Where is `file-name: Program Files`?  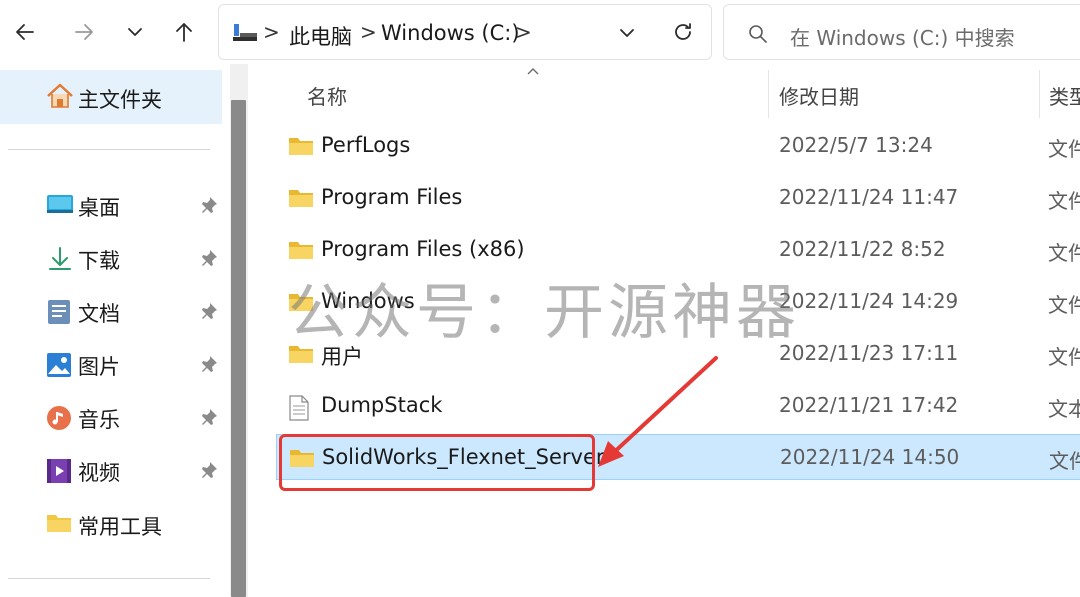 file-name: Program Files is located at coordinates (392, 197).